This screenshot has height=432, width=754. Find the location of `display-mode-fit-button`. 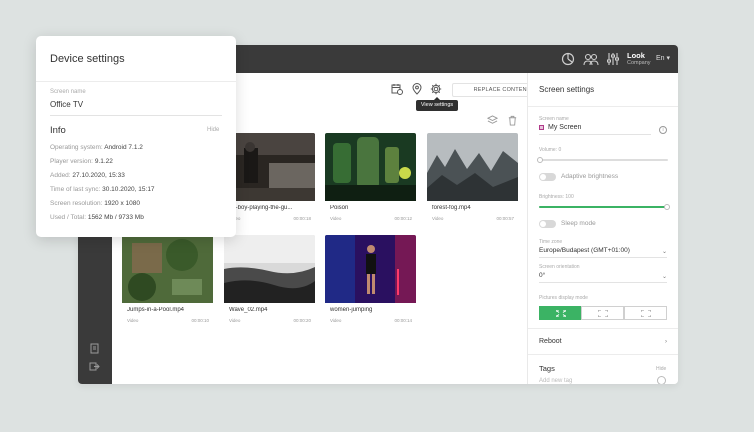

display-mode-fit-button is located at coordinates (602, 313).